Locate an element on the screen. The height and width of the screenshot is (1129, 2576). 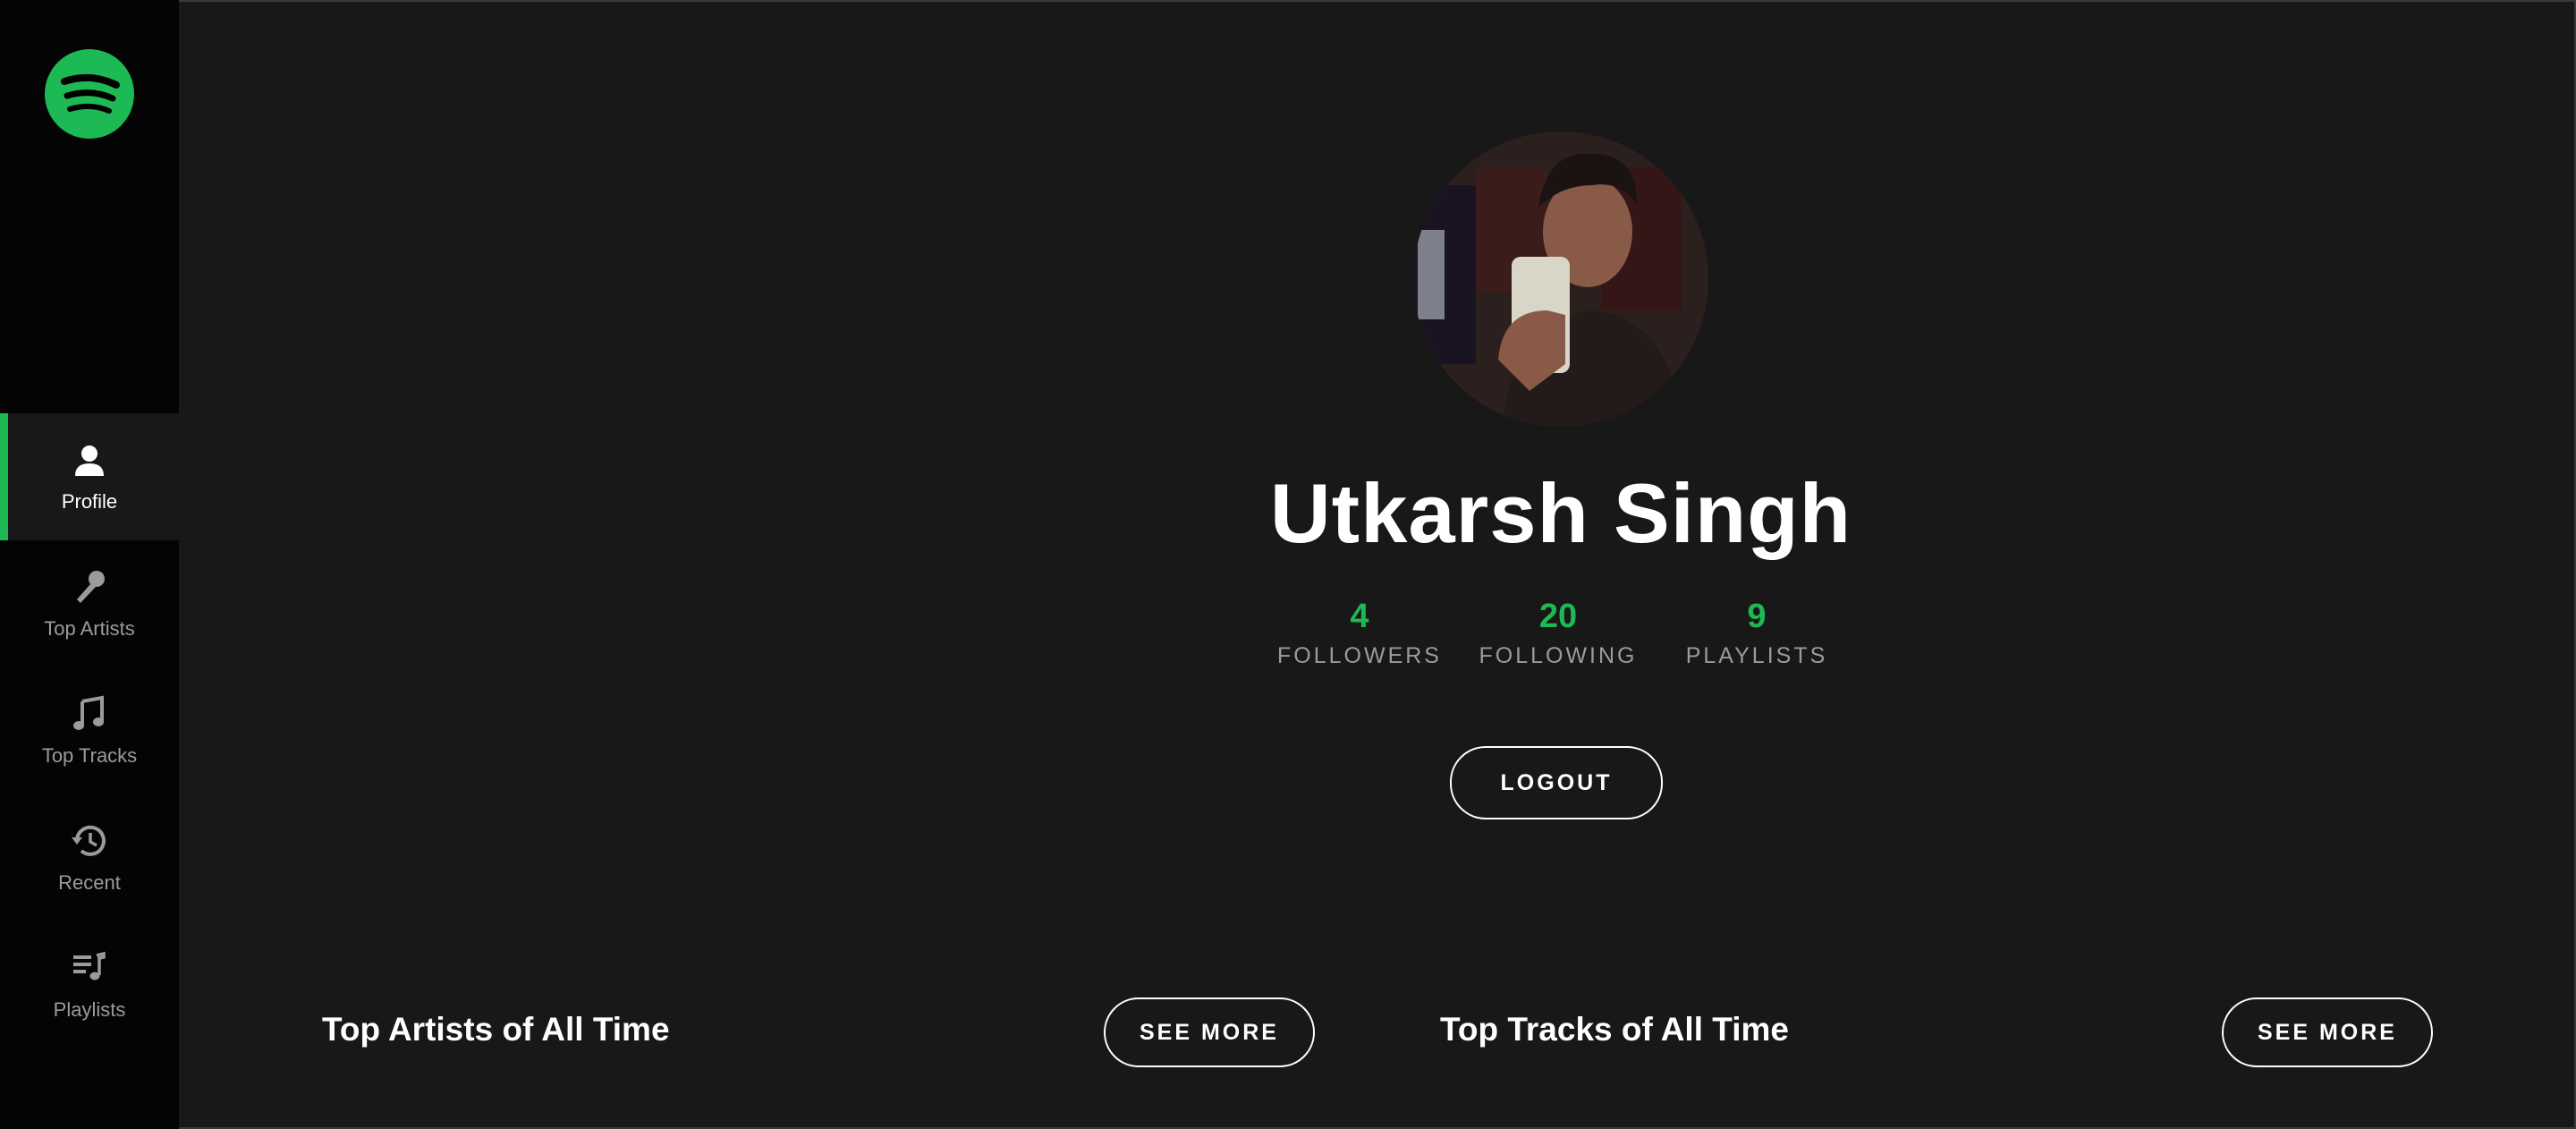
stat-value: 4 is located at coordinates (1359, 617).